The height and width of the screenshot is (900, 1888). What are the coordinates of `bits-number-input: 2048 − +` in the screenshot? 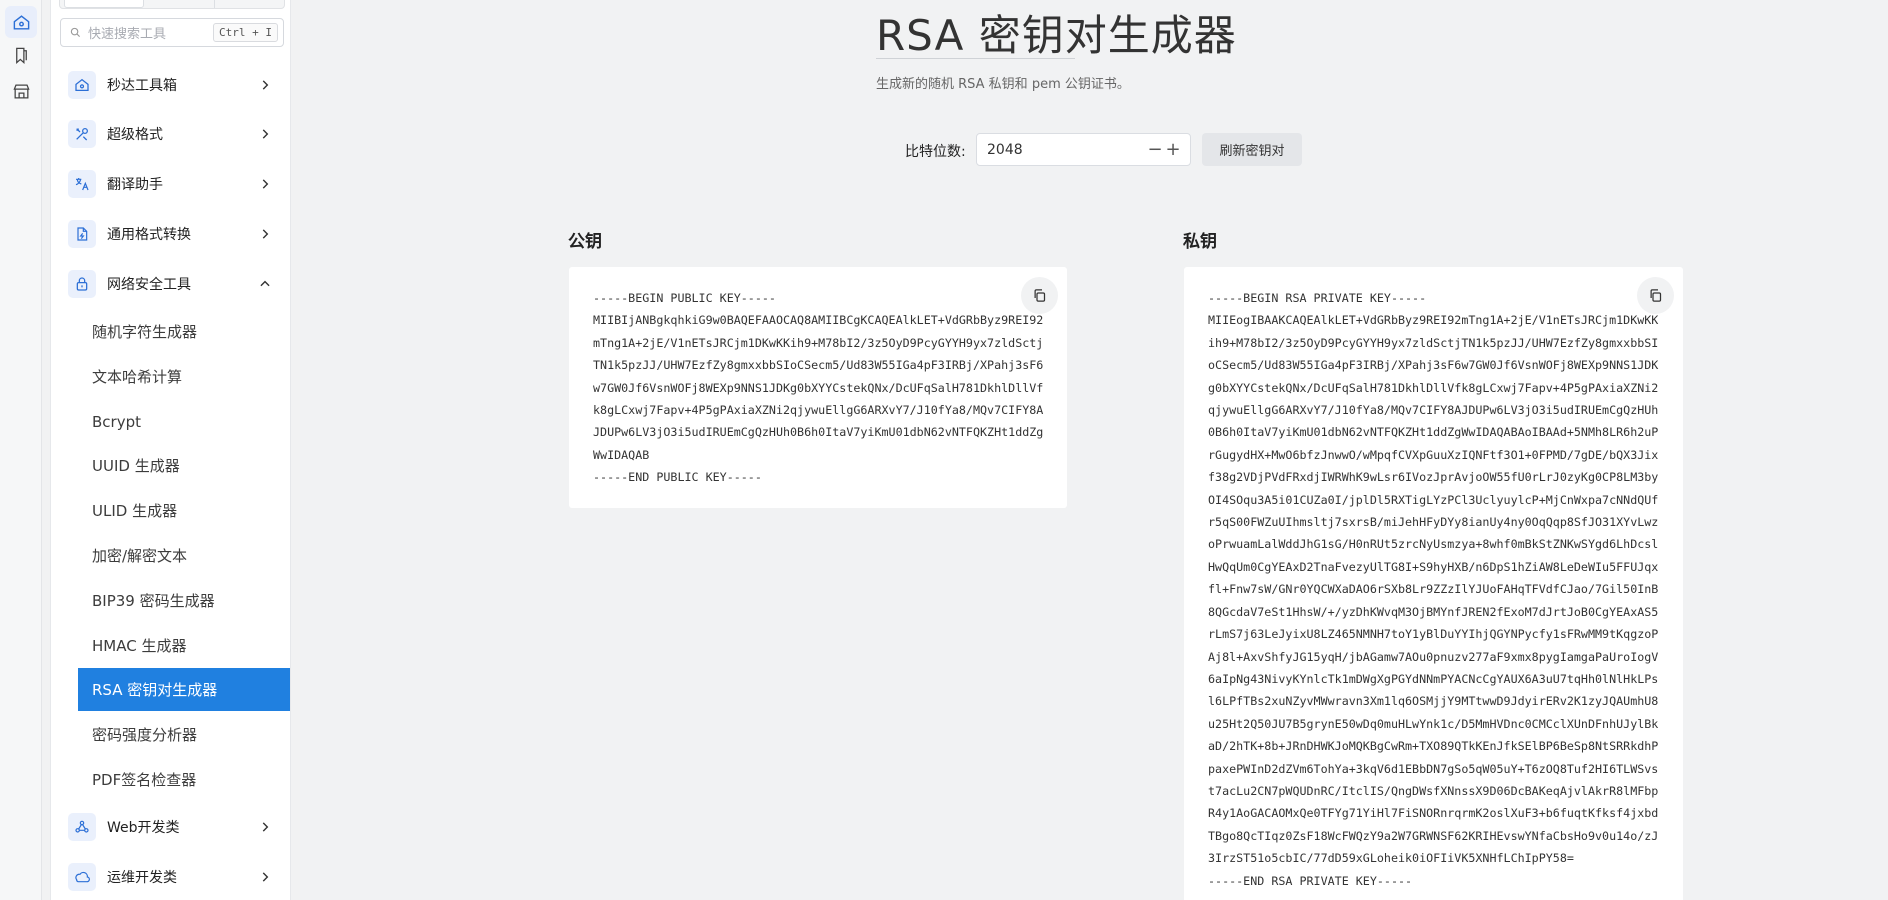 It's located at (1083, 149).